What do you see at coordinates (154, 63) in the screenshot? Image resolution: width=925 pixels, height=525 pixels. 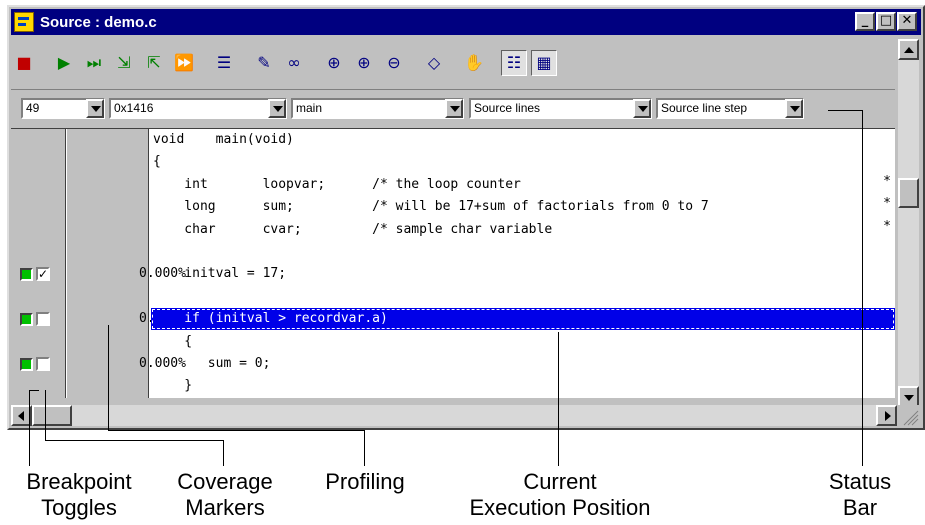 I see `step-out-icon: ⇱` at bounding box center [154, 63].